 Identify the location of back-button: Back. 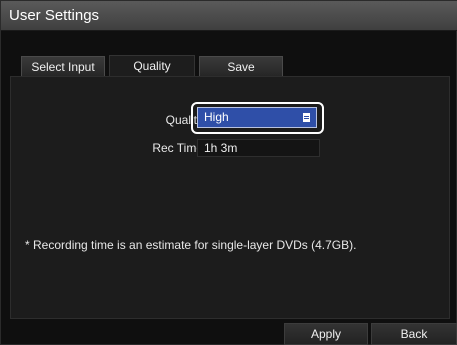
(414, 334).